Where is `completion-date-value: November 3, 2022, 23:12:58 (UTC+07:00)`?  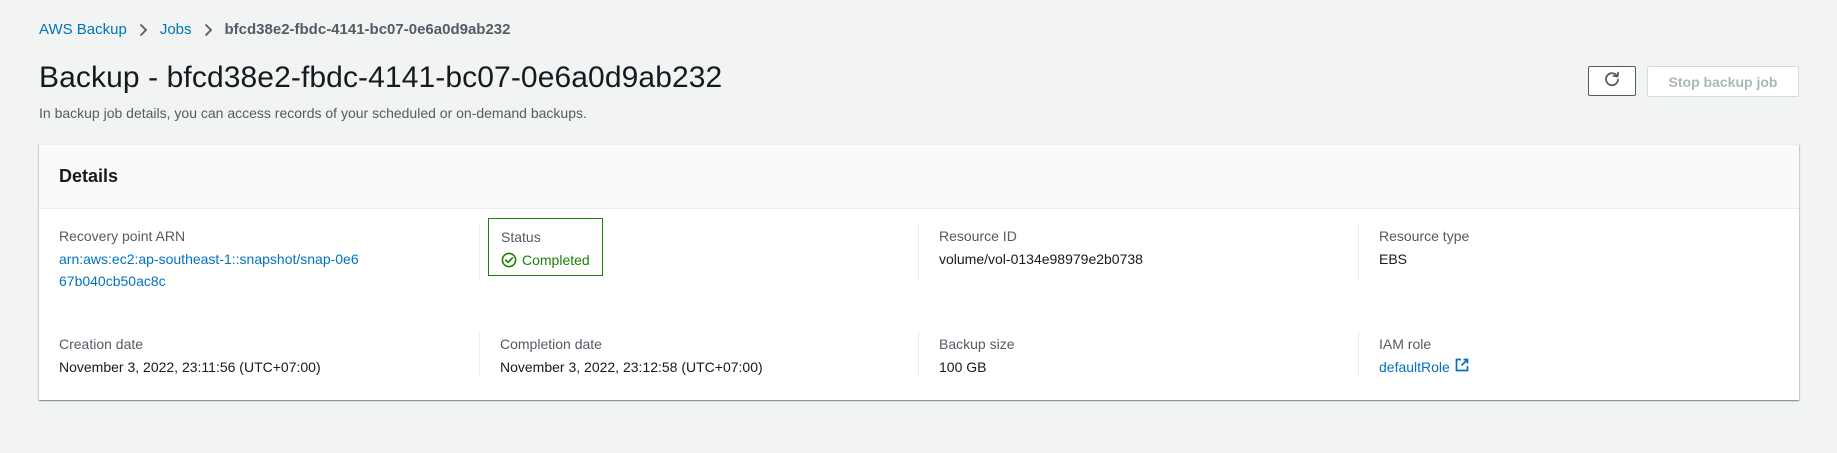 completion-date-value: November 3, 2022, 23:12:58 (UTC+07:00) is located at coordinates (631, 367).